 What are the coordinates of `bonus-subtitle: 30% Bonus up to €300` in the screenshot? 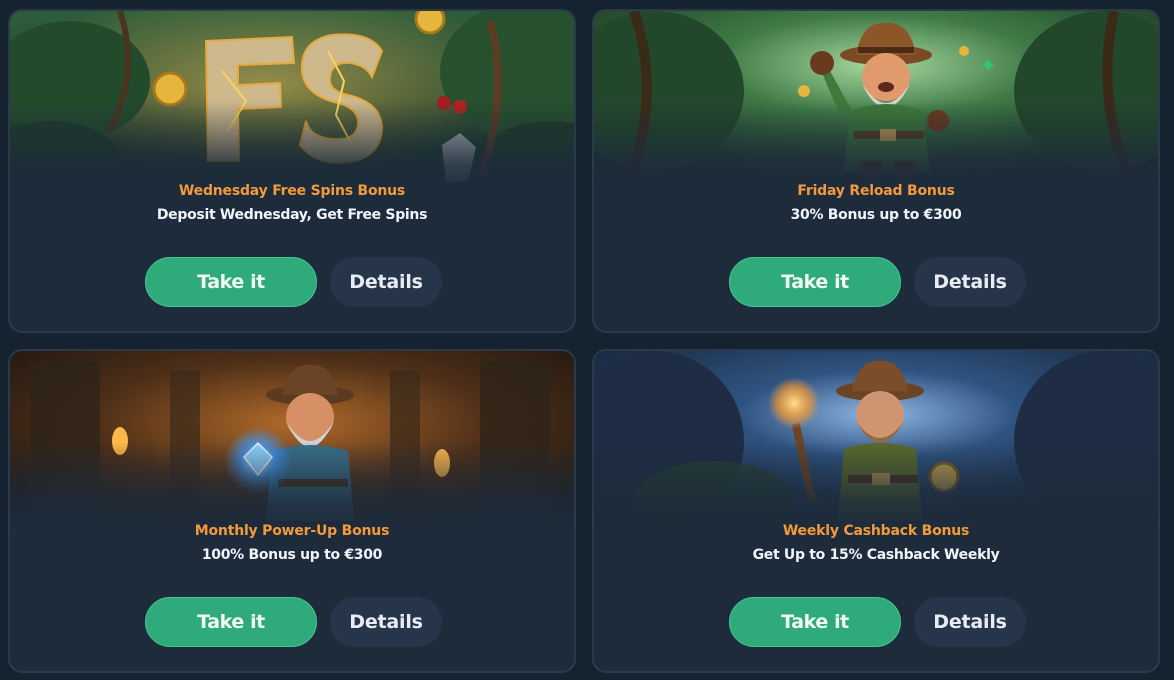 It's located at (876, 215).